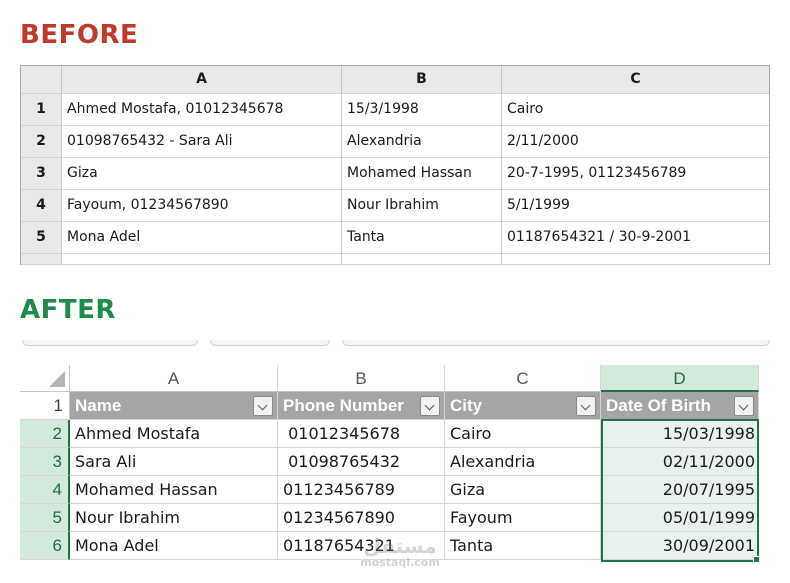 Image resolution: width=790 pixels, height=583 pixels. Describe the element at coordinates (466, 405) in the screenshot. I see `header-label: City` at that location.